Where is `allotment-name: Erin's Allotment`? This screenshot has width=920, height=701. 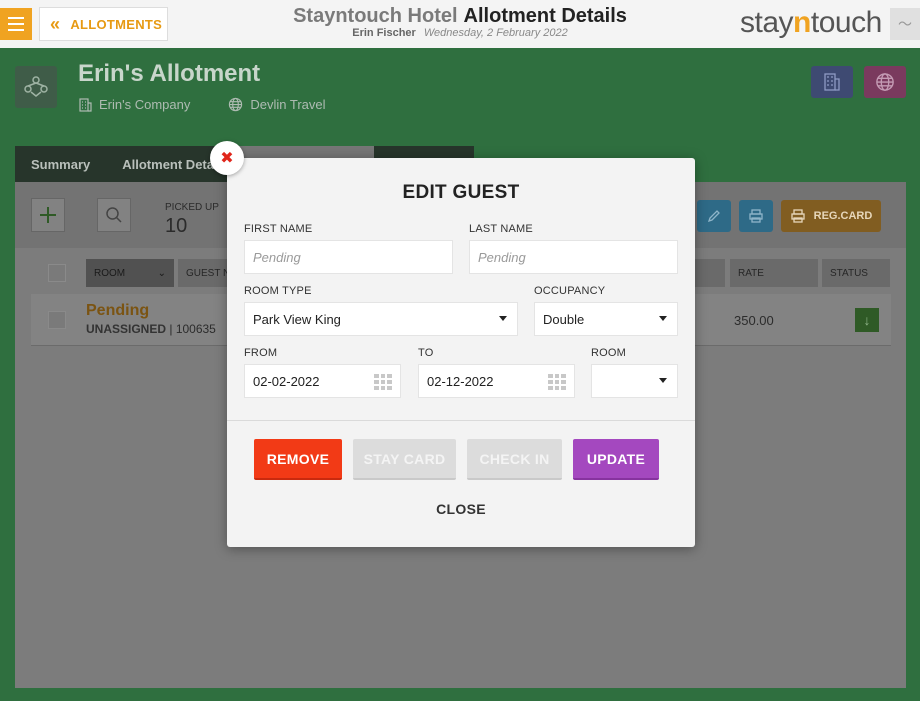 allotment-name: Erin's Allotment is located at coordinates (169, 73).